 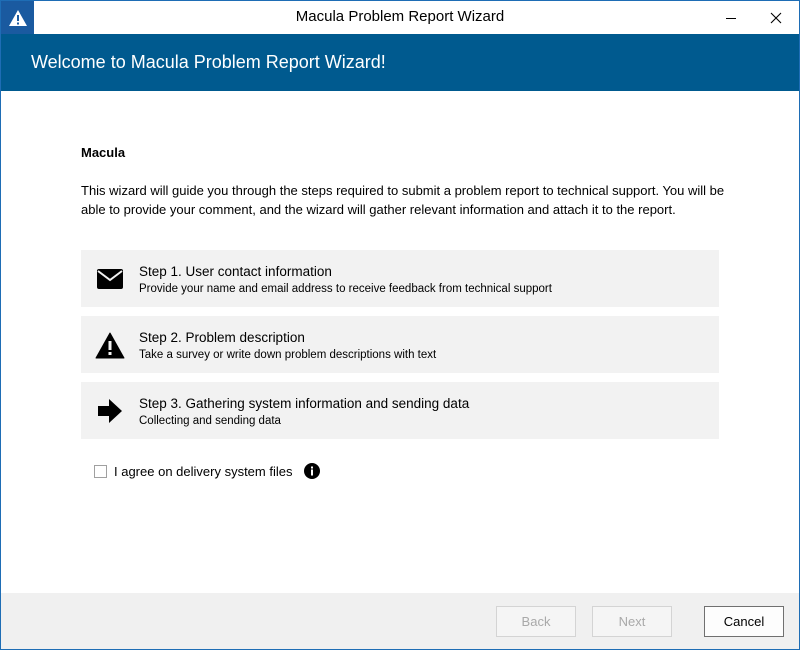 What do you see at coordinates (110, 345) in the screenshot?
I see `warning-icon` at bounding box center [110, 345].